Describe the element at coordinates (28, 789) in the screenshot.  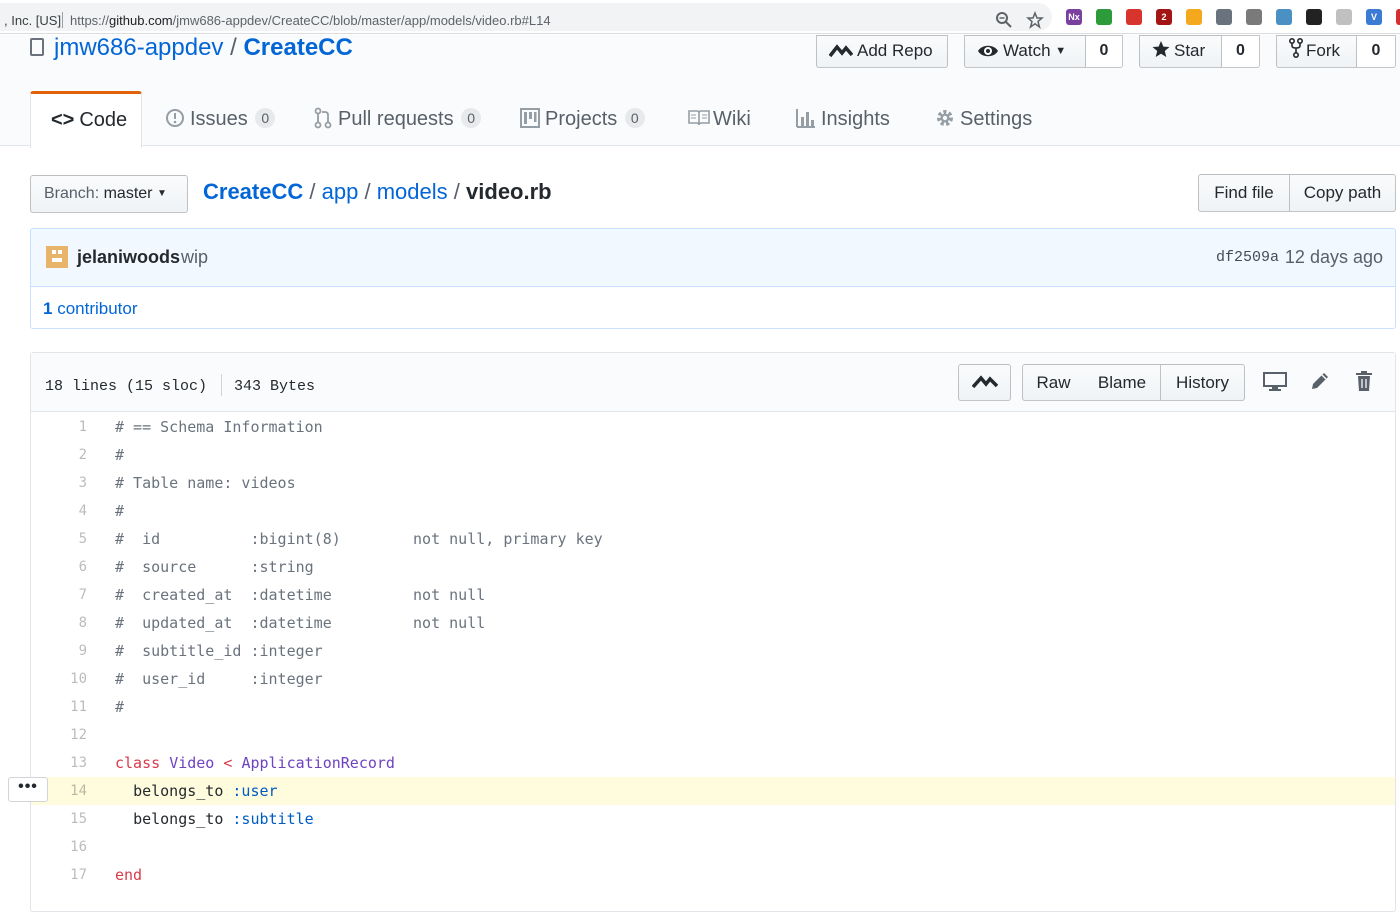
I see `line-actions-button: •••` at that location.